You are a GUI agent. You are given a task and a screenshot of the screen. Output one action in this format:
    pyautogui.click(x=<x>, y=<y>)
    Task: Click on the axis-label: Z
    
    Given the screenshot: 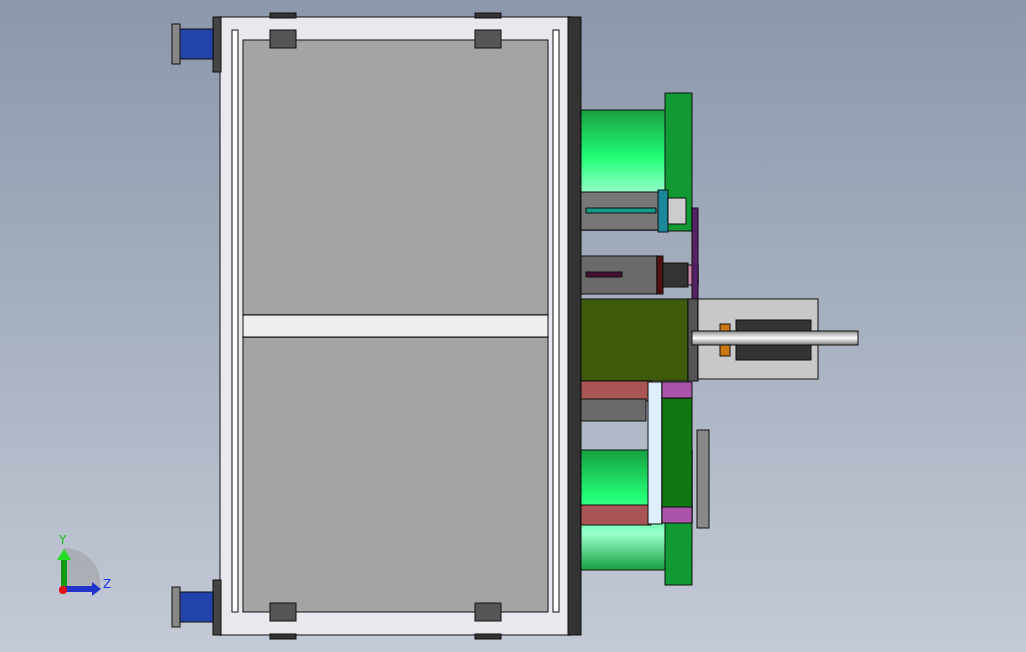 What is the action you would take?
    pyautogui.click(x=107, y=584)
    